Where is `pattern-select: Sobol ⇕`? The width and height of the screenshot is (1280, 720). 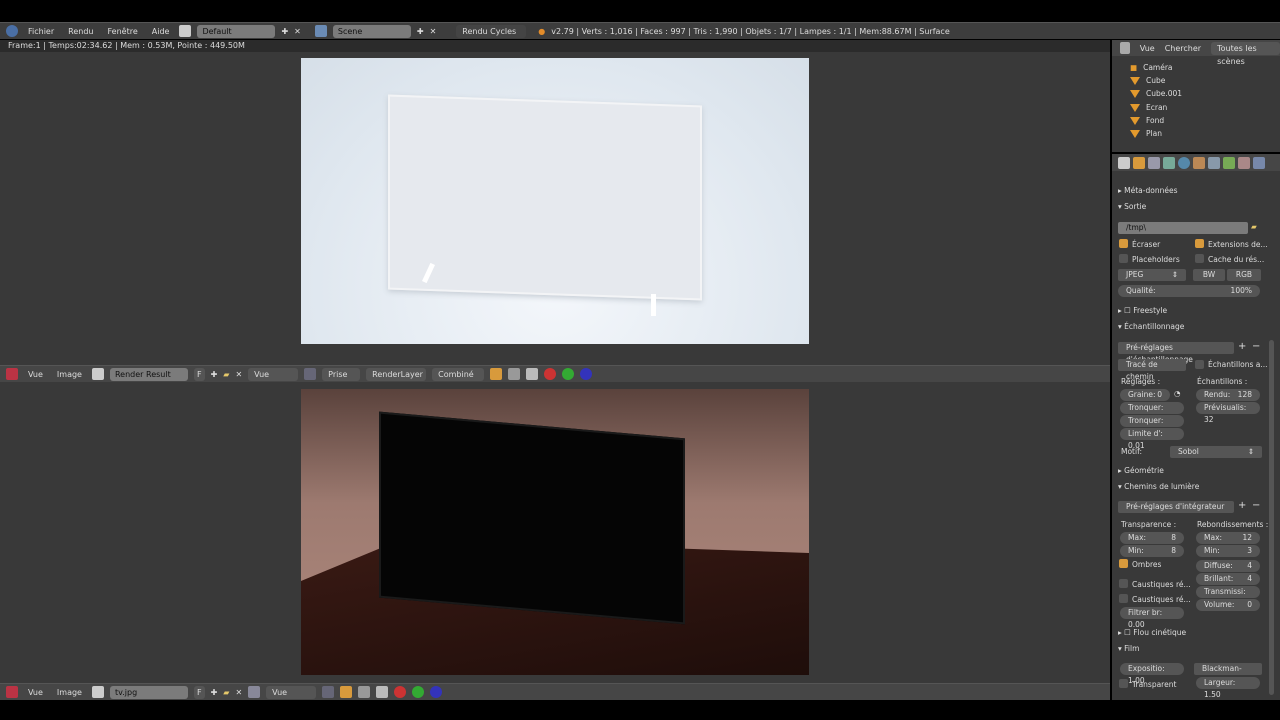
pattern-select: Sobol ⇕ is located at coordinates (1216, 452).